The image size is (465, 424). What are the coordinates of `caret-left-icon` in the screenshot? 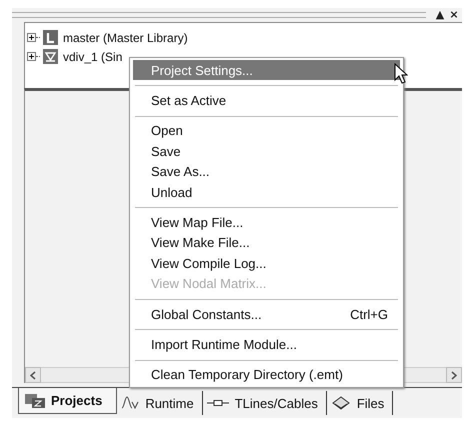 It's located at (33, 375).